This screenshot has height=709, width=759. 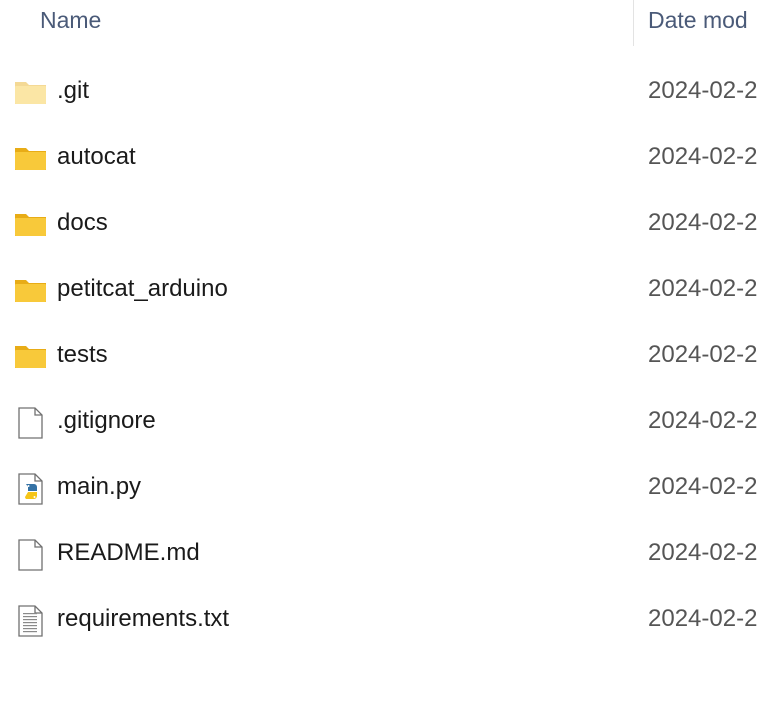 What do you see at coordinates (379, 505) in the screenshot?
I see `list-item: main.py 2024-02-2` at bounding box center [379, 505].